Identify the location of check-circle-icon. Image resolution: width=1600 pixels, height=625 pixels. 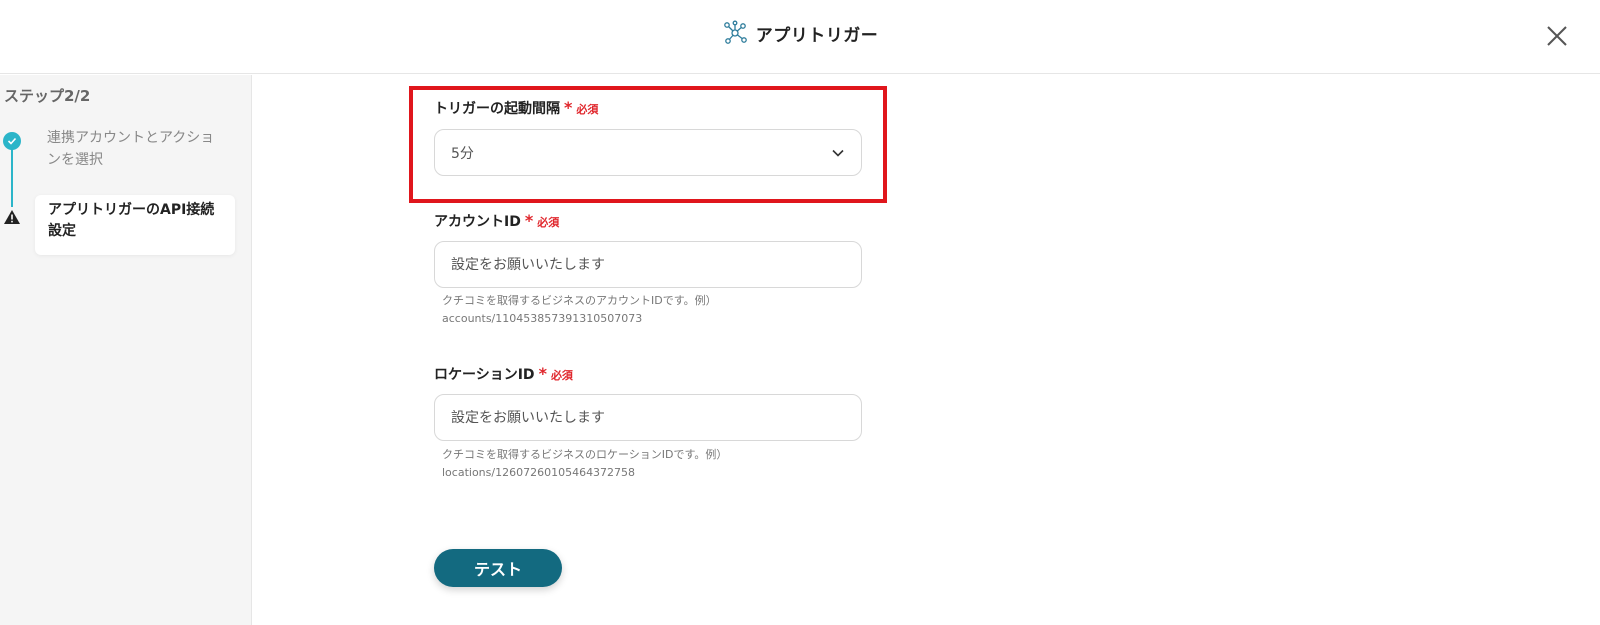
(12, 141).